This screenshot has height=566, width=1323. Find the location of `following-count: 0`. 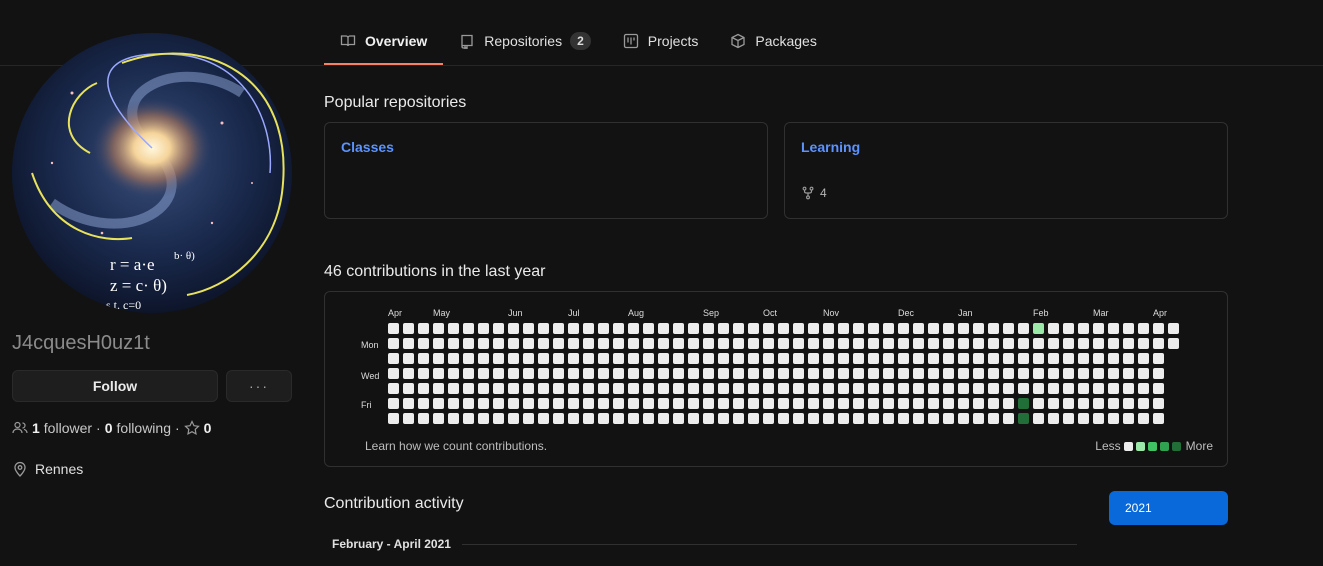

following-count: 0 is located at coordinates (109, 428).